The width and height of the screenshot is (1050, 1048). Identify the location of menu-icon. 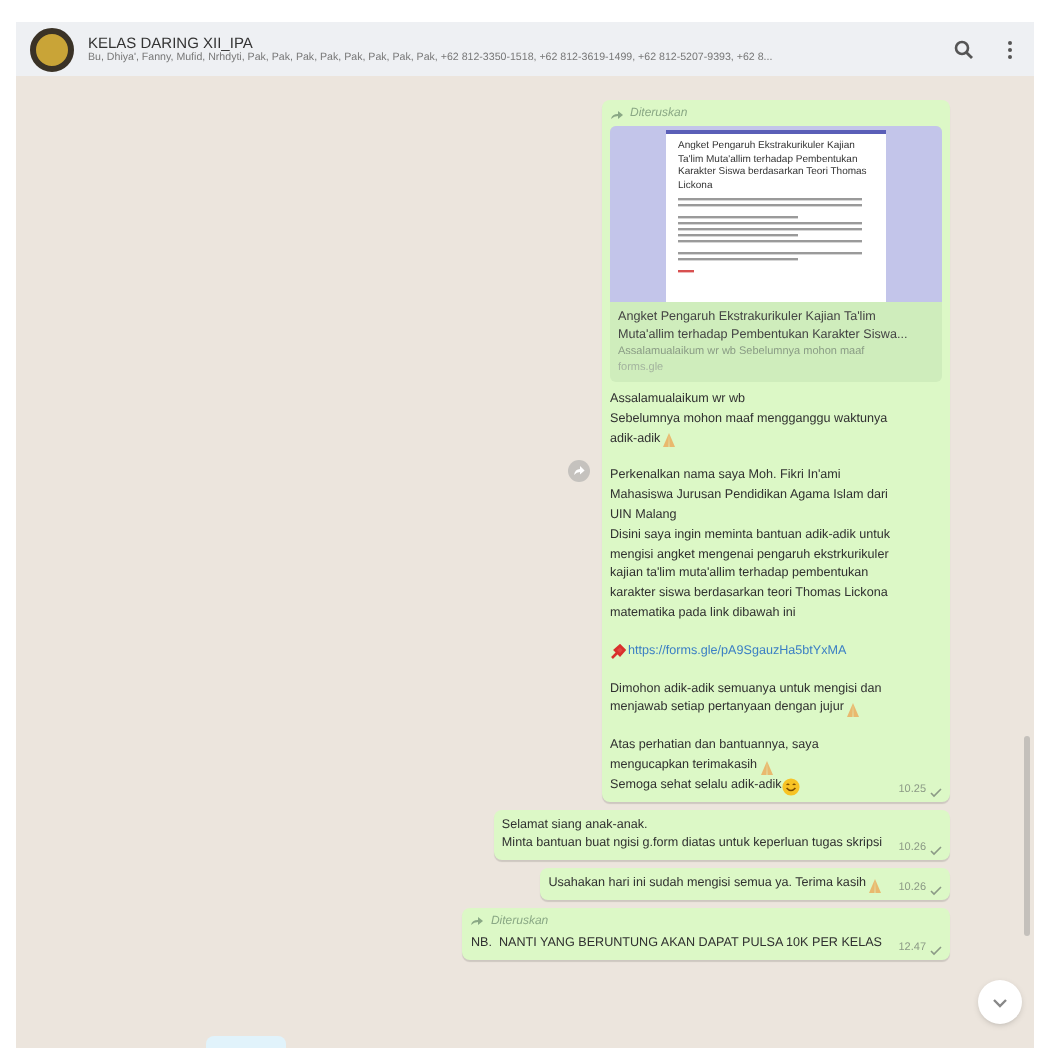
(1010, 49).